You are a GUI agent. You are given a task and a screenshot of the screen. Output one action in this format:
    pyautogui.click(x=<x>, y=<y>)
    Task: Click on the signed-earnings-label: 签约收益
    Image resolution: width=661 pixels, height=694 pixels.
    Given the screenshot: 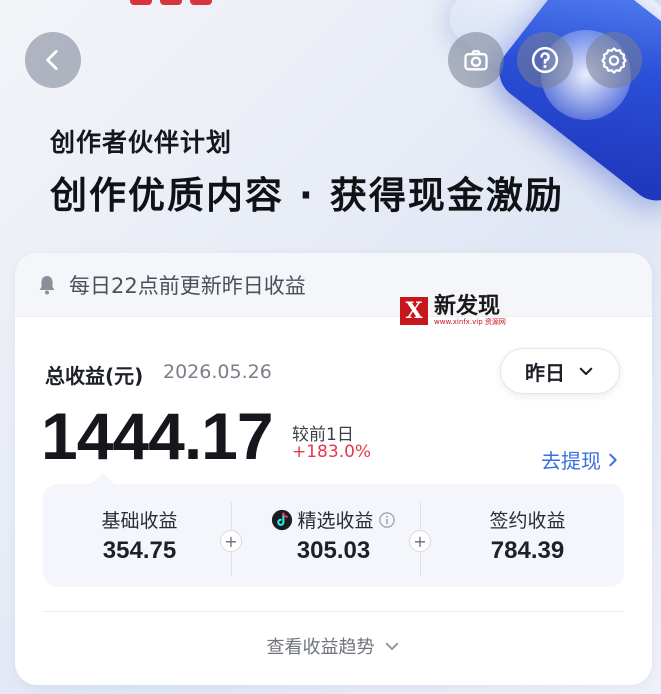 What is the action you would take?
    pyautogui.click(x=527, y=519)
    